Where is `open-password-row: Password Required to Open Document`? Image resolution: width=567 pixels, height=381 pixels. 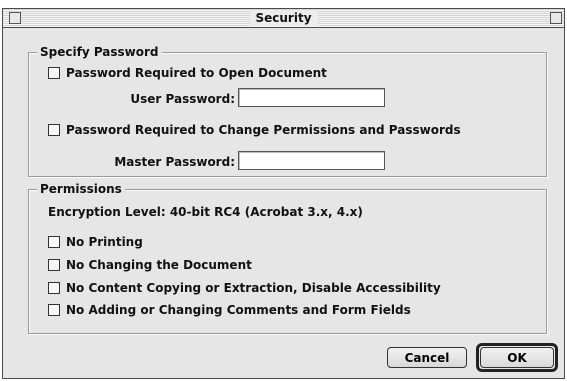 open-password-row: Password Required to Open Document is located at coordinates (187, 73).